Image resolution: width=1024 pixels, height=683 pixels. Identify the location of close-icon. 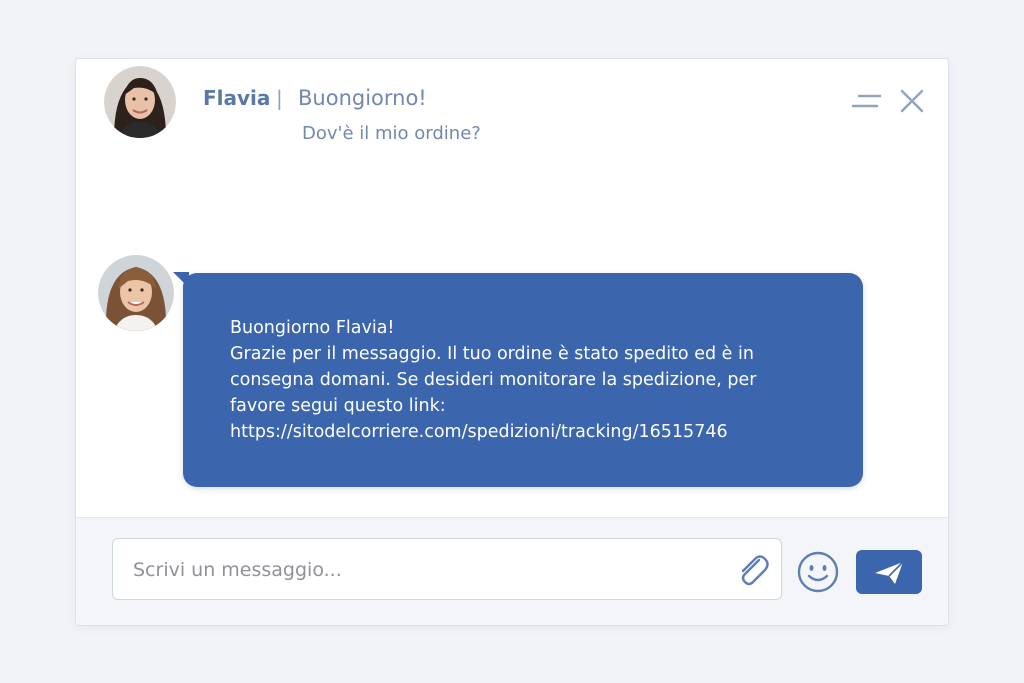
(912, 101).